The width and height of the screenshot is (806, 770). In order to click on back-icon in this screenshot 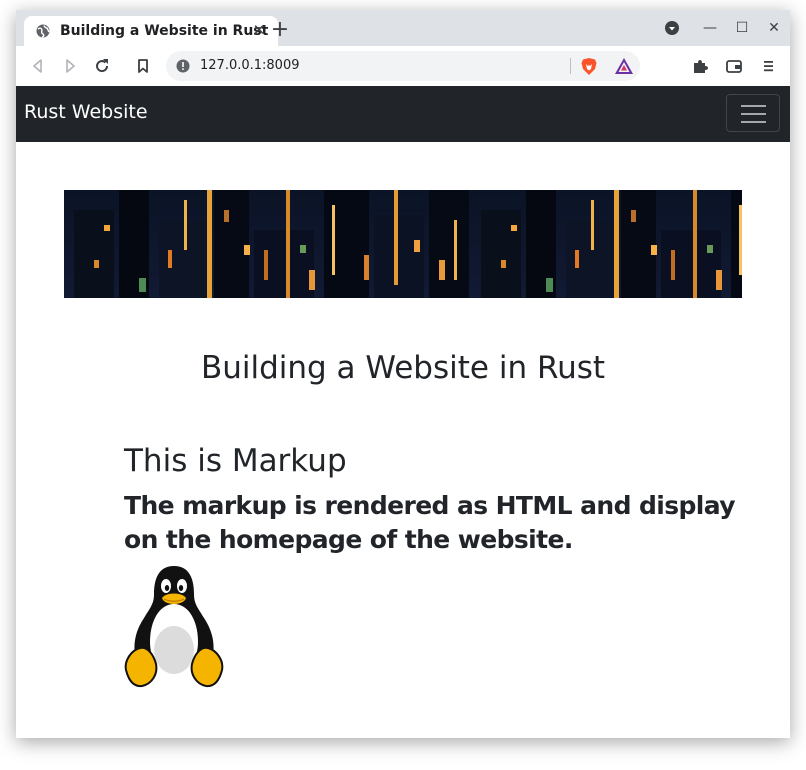, I will do `click(38, 66)`.